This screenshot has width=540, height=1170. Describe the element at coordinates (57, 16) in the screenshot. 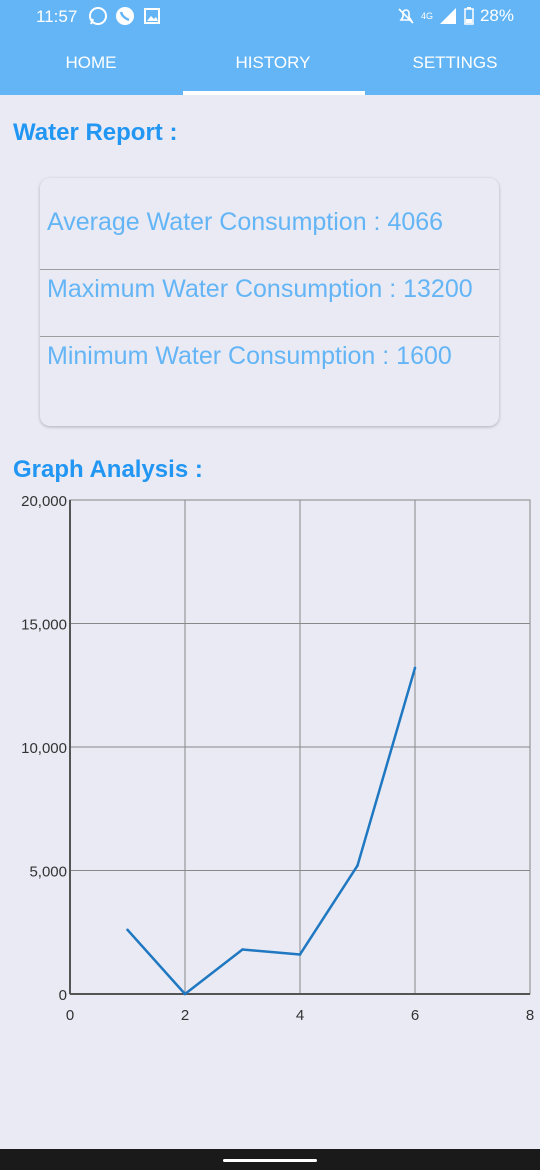

I see `status-time: 11:57` at that location.